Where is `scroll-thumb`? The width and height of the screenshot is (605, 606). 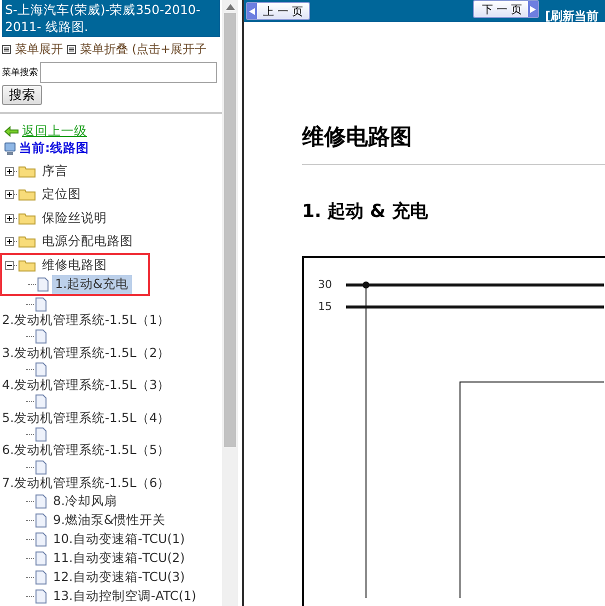 scroll-thumb is located at coordinates (230, 230).